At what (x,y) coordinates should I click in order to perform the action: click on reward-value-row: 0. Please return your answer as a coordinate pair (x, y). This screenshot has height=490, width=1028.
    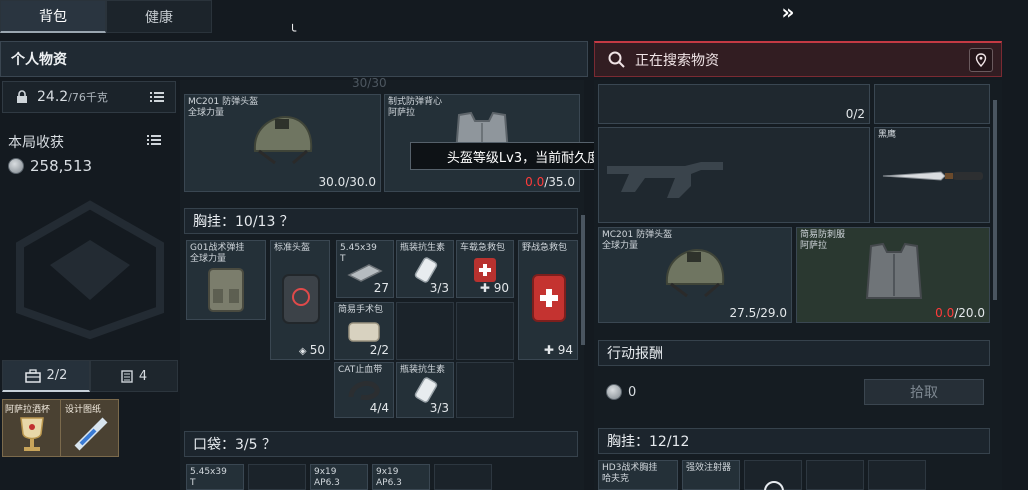
    Looking at the image, I should click on (621, 392).